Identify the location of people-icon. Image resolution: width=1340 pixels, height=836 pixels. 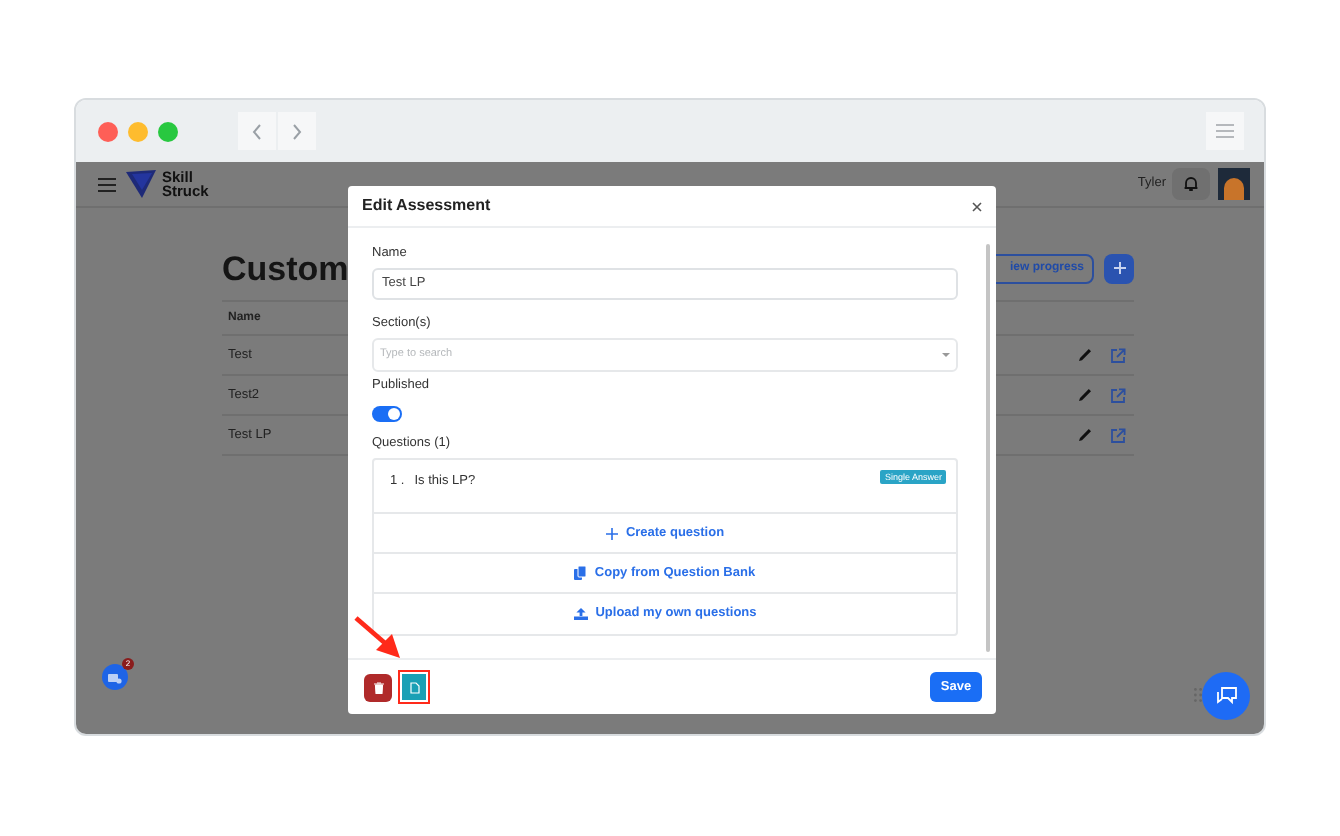
(115, 677).